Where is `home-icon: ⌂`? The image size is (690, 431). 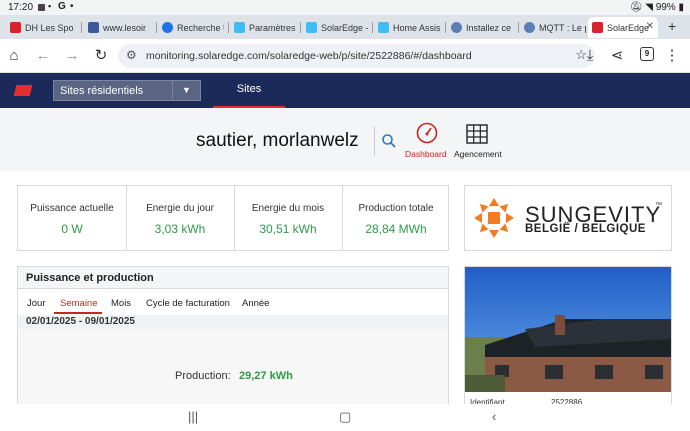
home-icon: ⌂ is located at coordinates (14, 56).